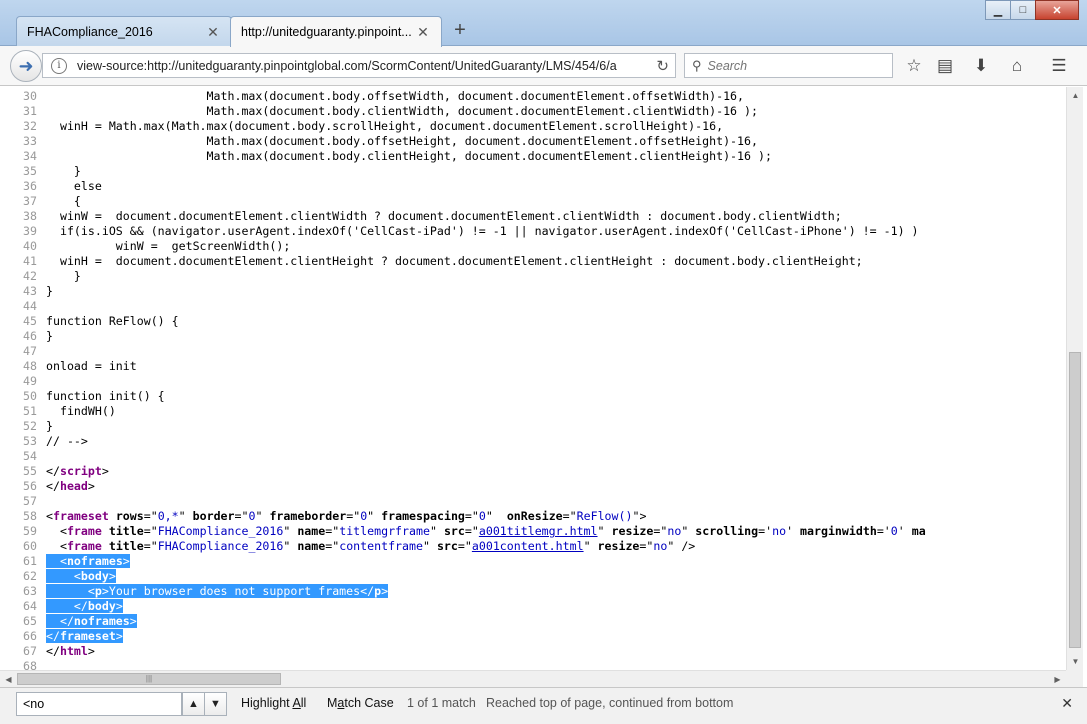 Image resolution: width=1087 pixels, height=724 pixels. What do you see at coordinates (463, 276) in the screenshot?
I see `source-line: 42 }` at bounding box center [463, 276].